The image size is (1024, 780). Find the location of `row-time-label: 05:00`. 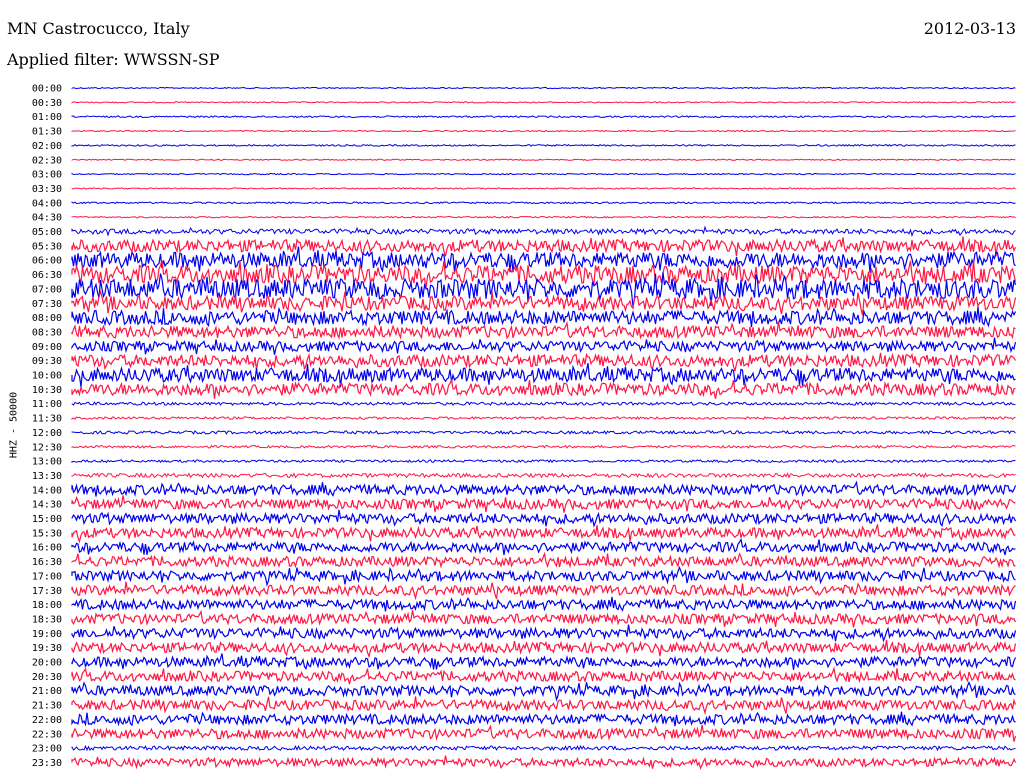

row-time-label: 05:00 is located at coordinates (47, 232).